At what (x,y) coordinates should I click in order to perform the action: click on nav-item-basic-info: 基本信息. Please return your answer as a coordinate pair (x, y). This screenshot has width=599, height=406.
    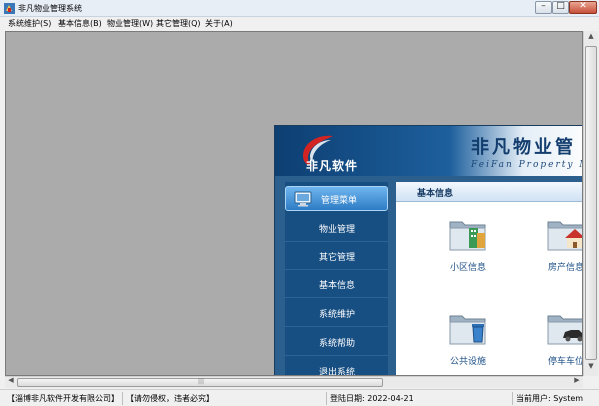
    Looking at the image, I should click on (336, 284).